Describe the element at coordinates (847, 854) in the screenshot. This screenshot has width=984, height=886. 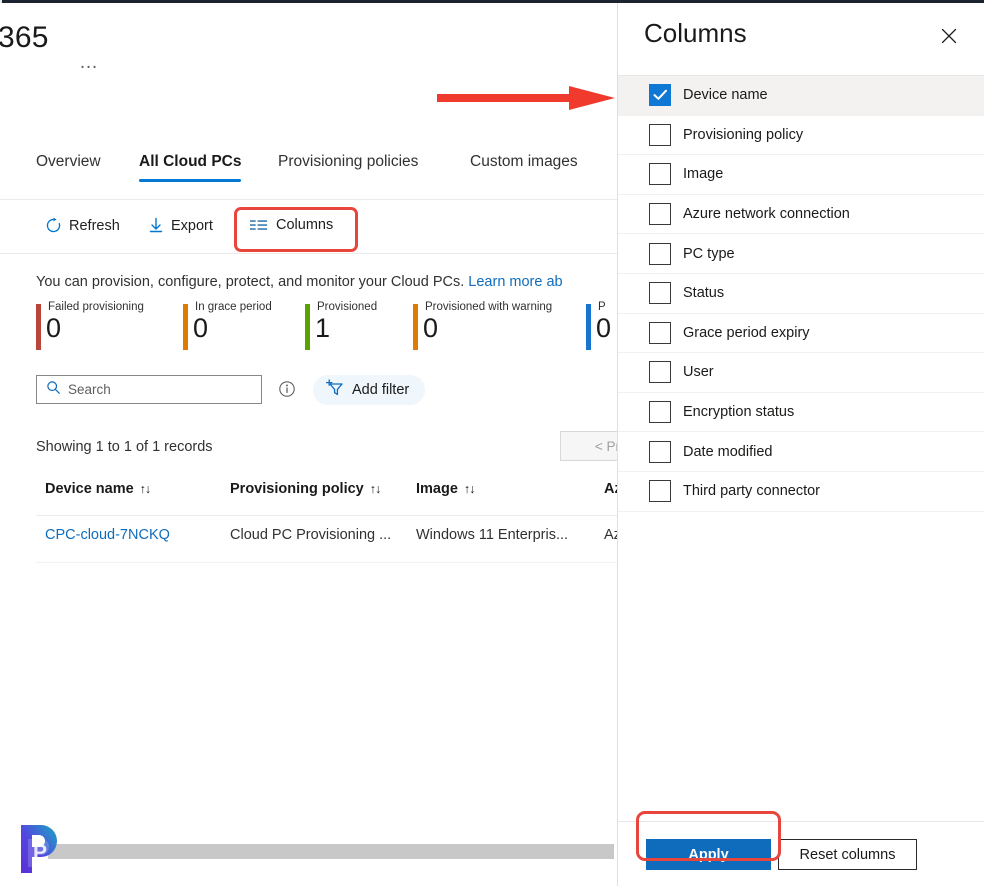
I see `reset-columns-button: Reset columns` at that location.